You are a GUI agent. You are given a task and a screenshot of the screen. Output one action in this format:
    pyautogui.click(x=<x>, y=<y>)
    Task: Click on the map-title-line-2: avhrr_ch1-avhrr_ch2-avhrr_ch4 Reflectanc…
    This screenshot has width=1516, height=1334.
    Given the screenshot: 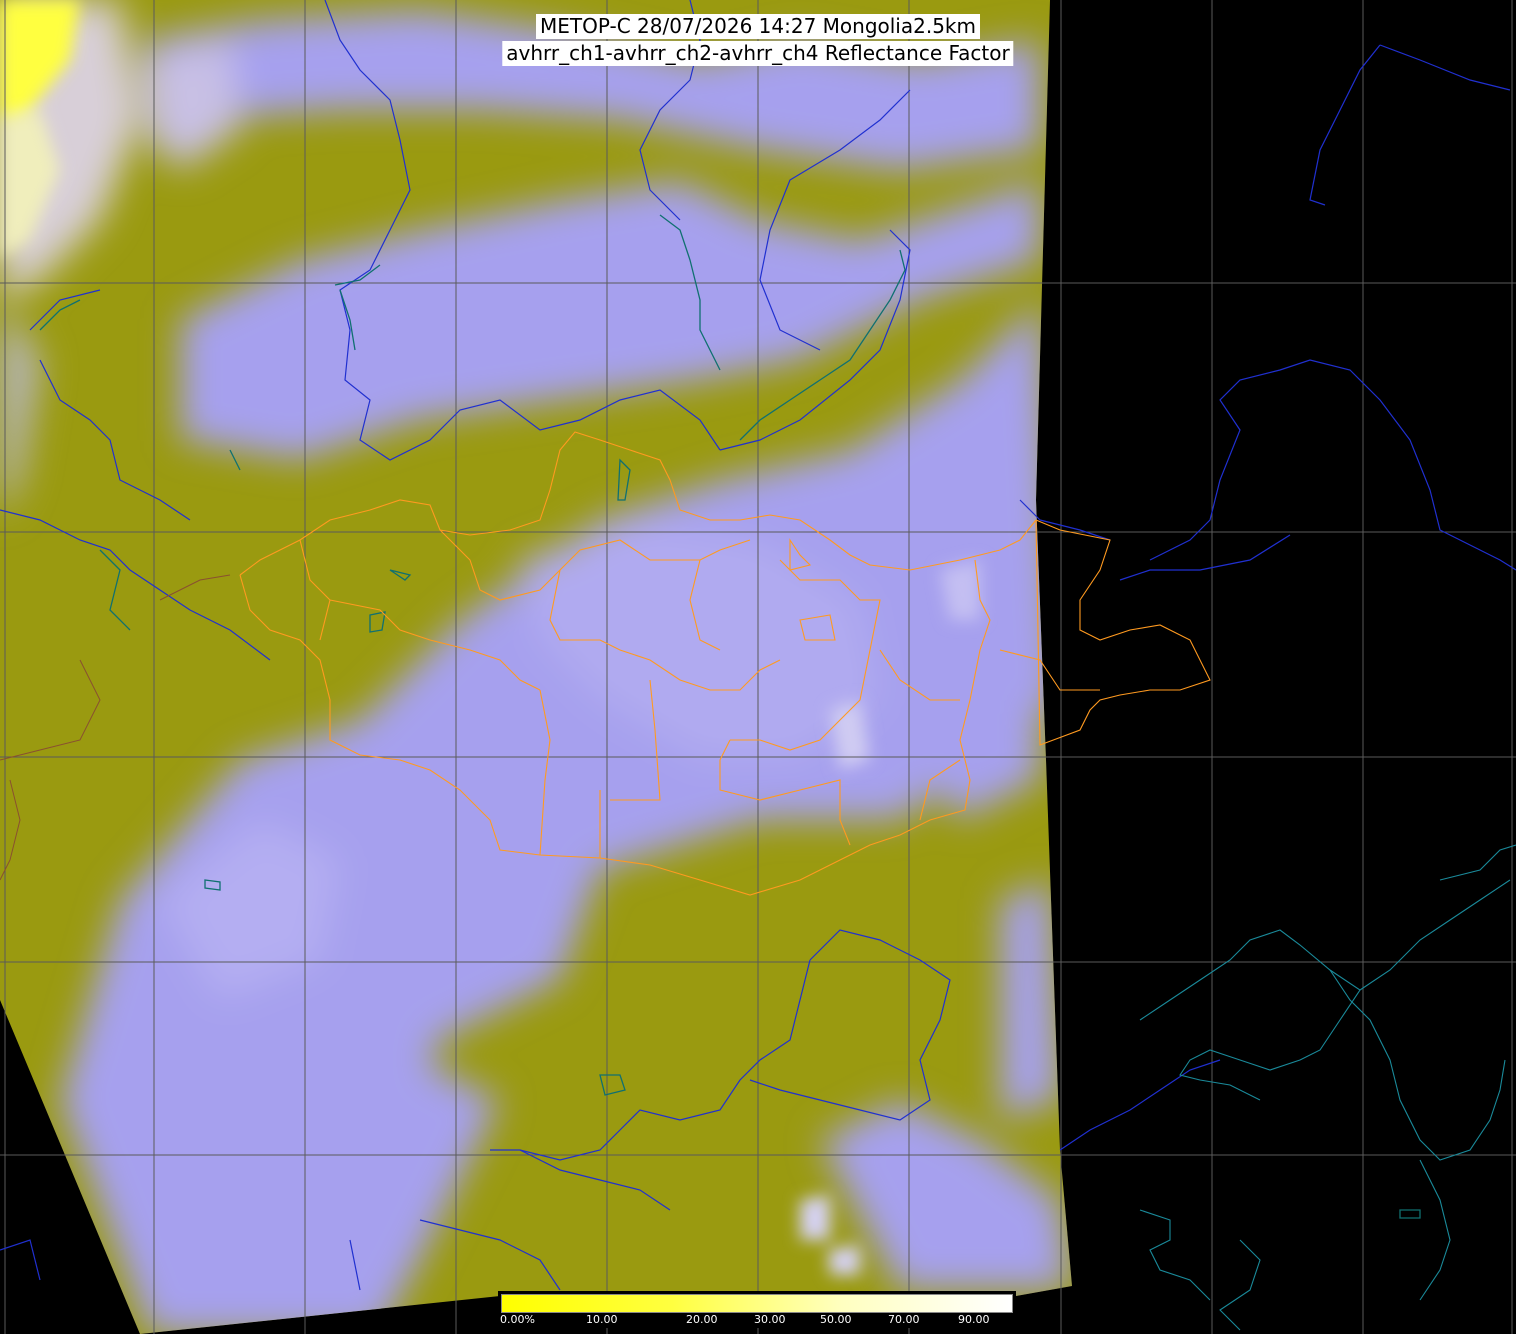 What is the action you would take?
    pyautogui.click(x=758, y=53)
    